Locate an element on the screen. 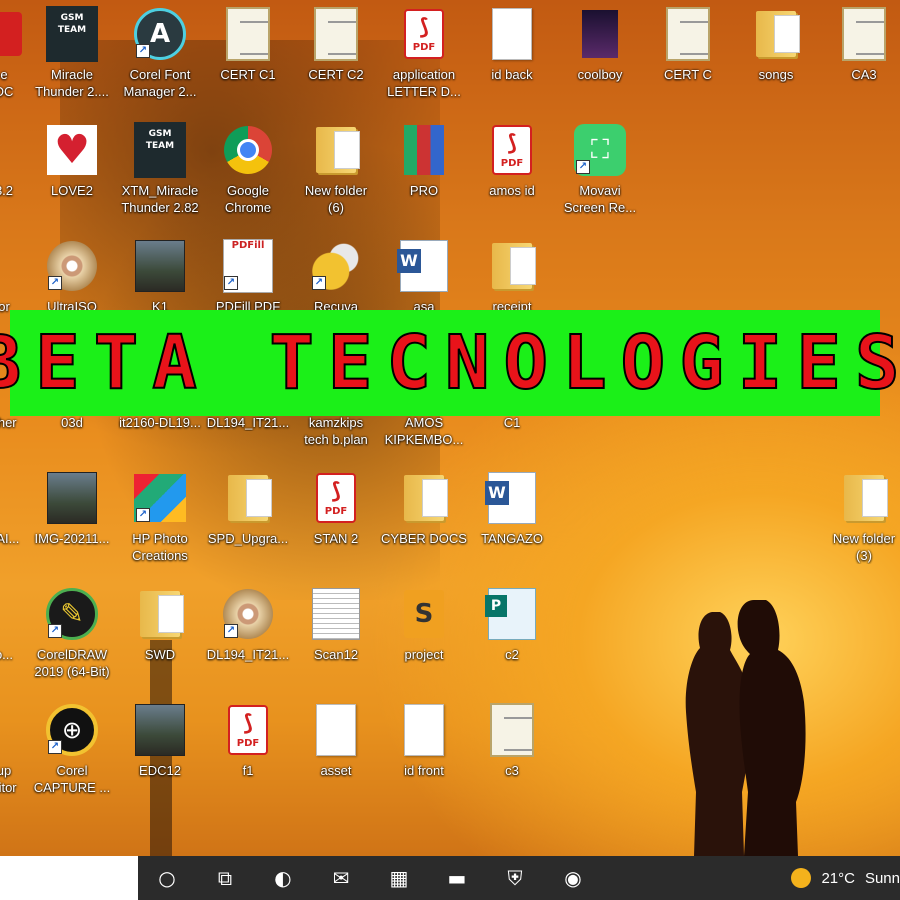 The width and height of the screenshot is (900, 900). chrome-icon: ◉ is located at coordinates (573, 878).